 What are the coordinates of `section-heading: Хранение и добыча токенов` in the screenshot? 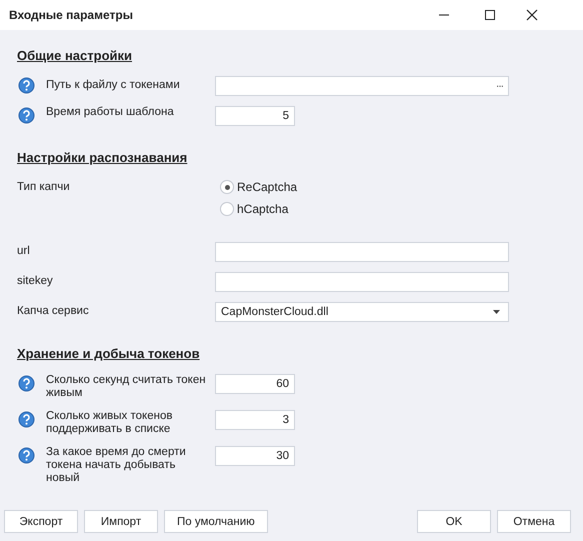 It's located at (108, 353).